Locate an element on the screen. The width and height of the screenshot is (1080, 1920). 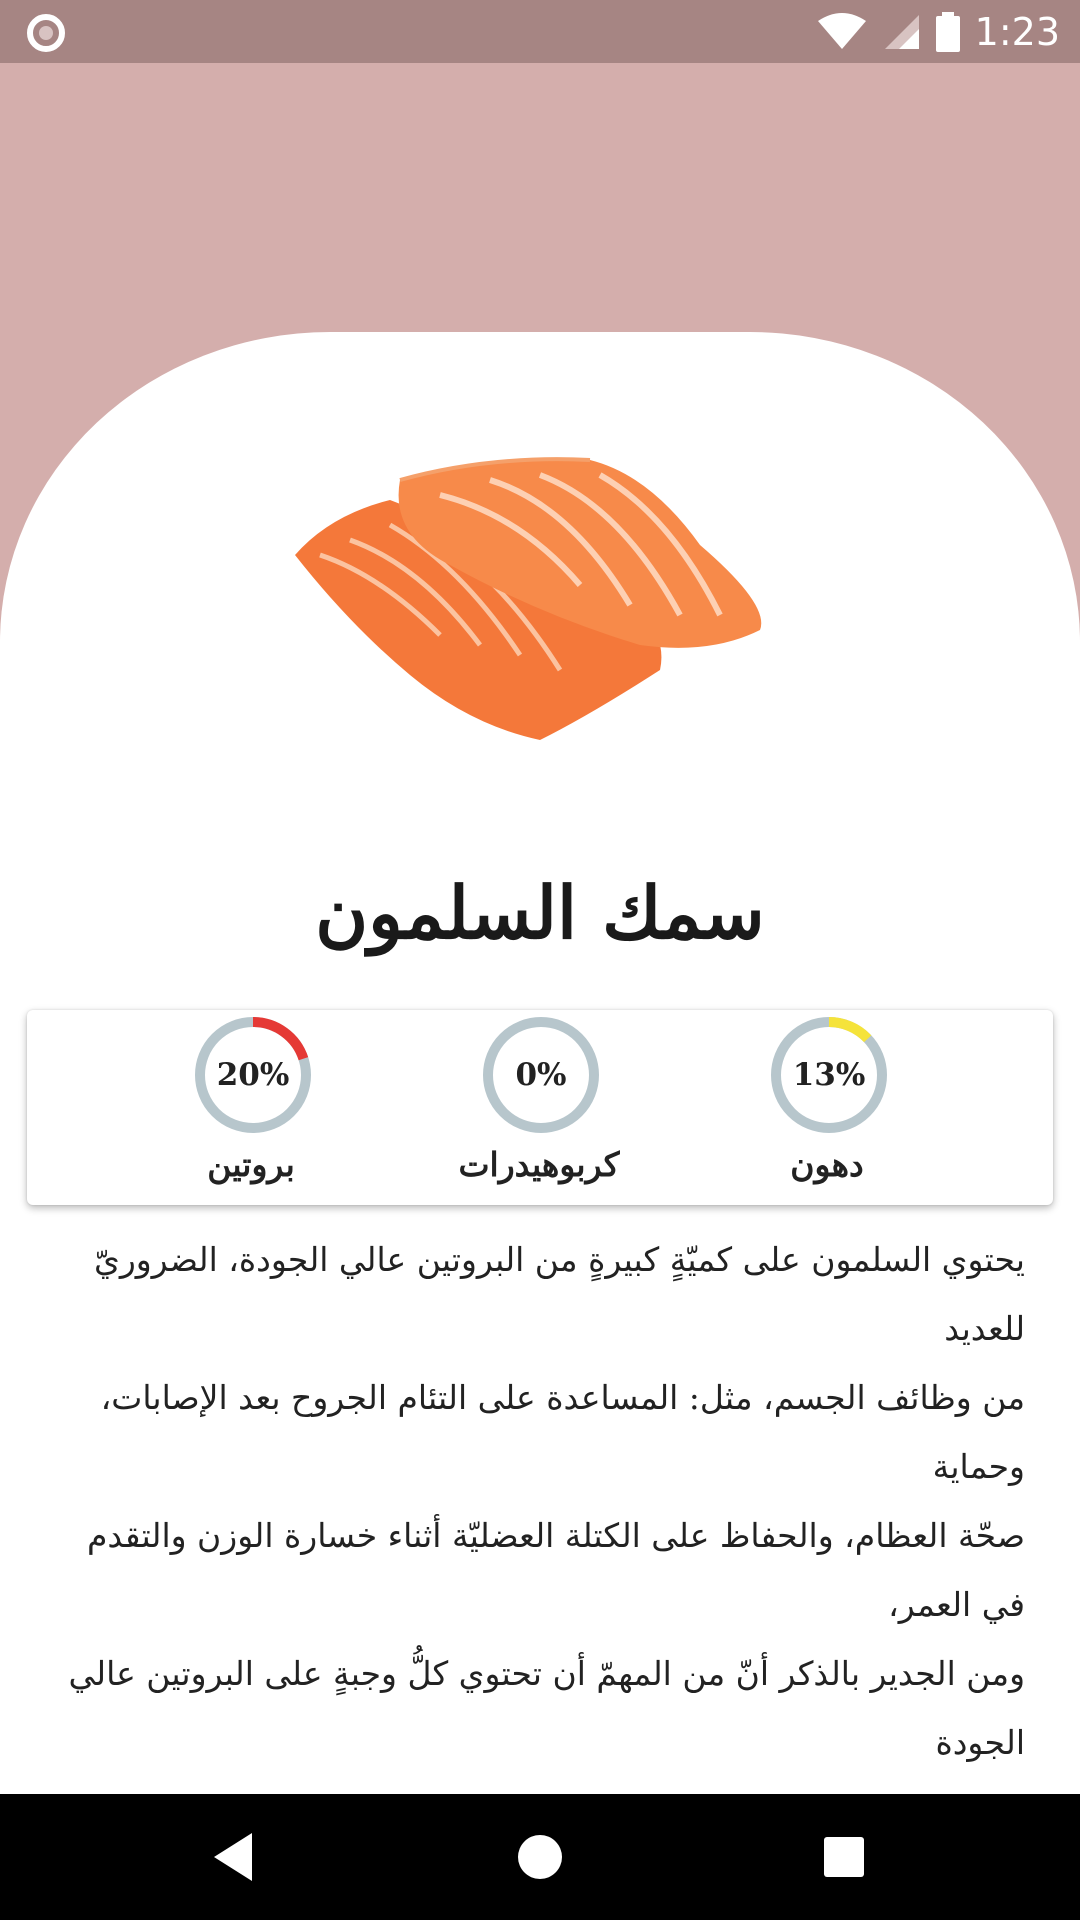
navigation-bar is located at coordinates (540, 1857).